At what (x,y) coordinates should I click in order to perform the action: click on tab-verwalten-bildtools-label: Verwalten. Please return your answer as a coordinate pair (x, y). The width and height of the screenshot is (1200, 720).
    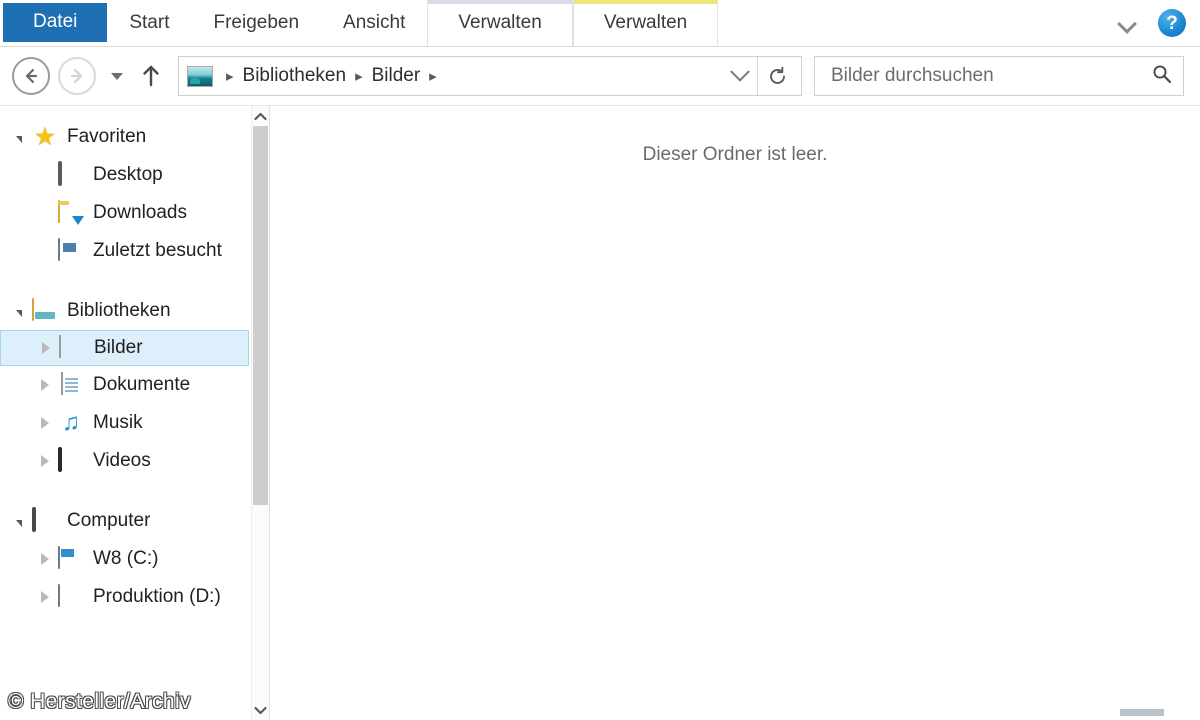
    Looking at the image, I should click on (645, 22).